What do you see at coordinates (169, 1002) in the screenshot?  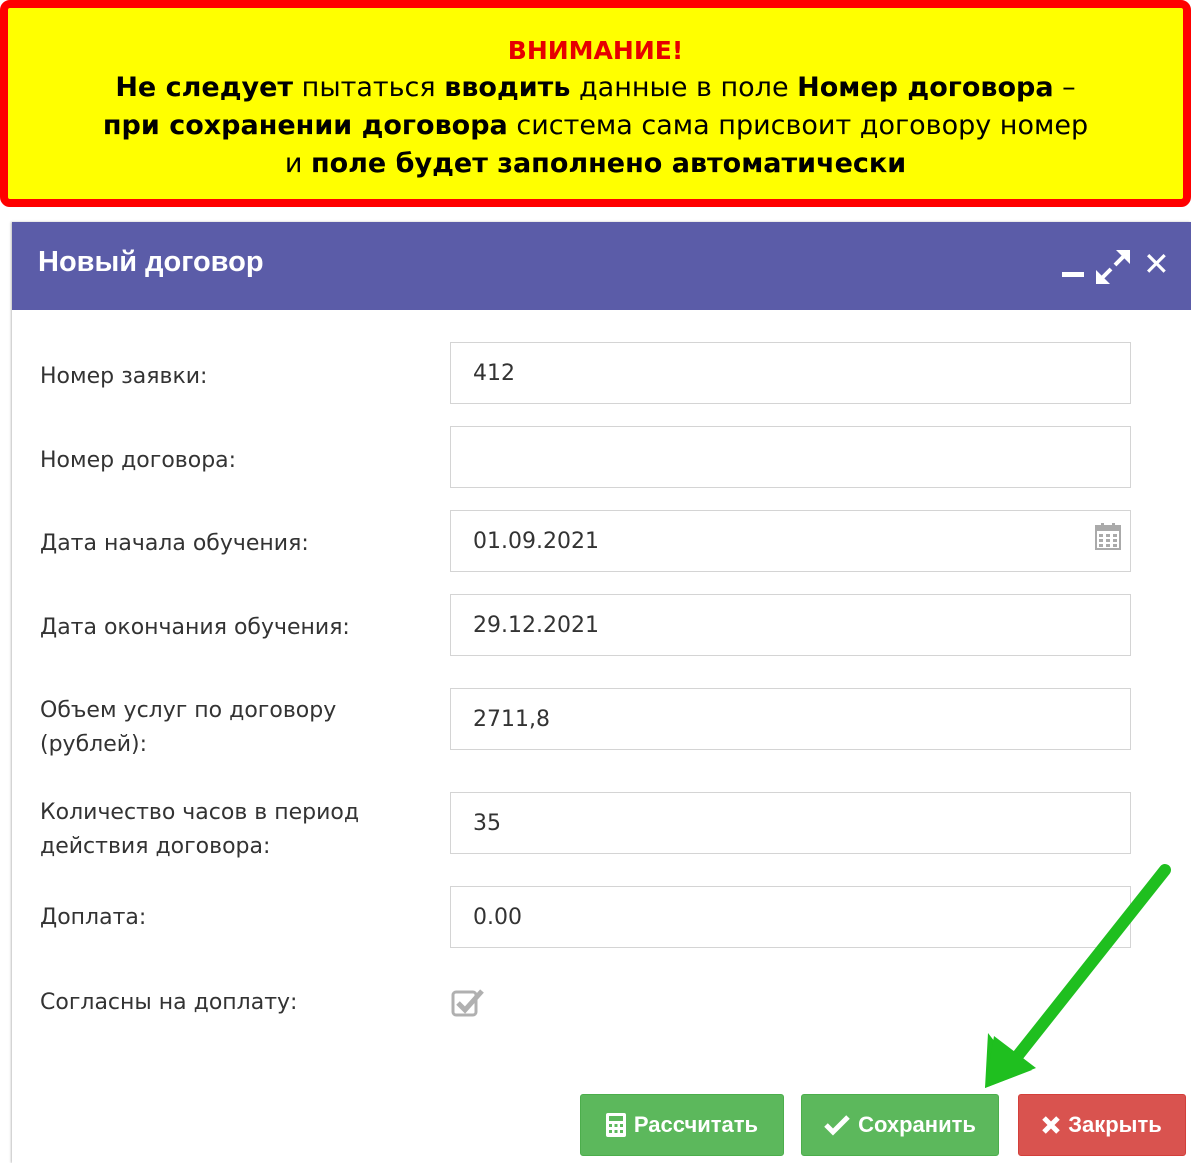 I see `agree-label: Согласны на доплату:` at bounding box center [169, 1002].